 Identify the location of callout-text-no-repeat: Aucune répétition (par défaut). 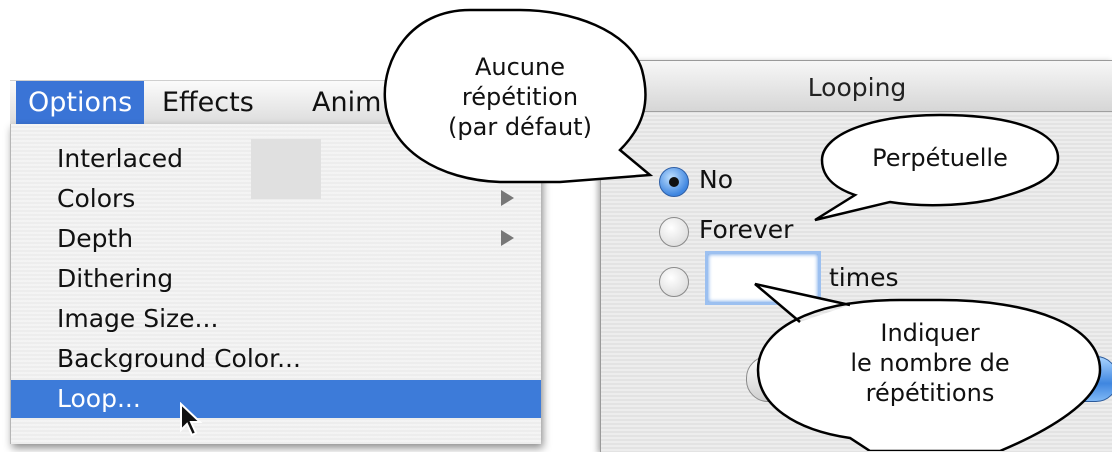
(520, 97).